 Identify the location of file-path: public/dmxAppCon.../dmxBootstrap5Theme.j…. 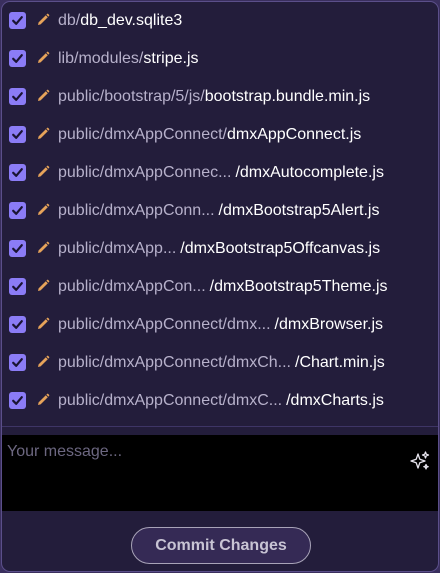
(244, 287).